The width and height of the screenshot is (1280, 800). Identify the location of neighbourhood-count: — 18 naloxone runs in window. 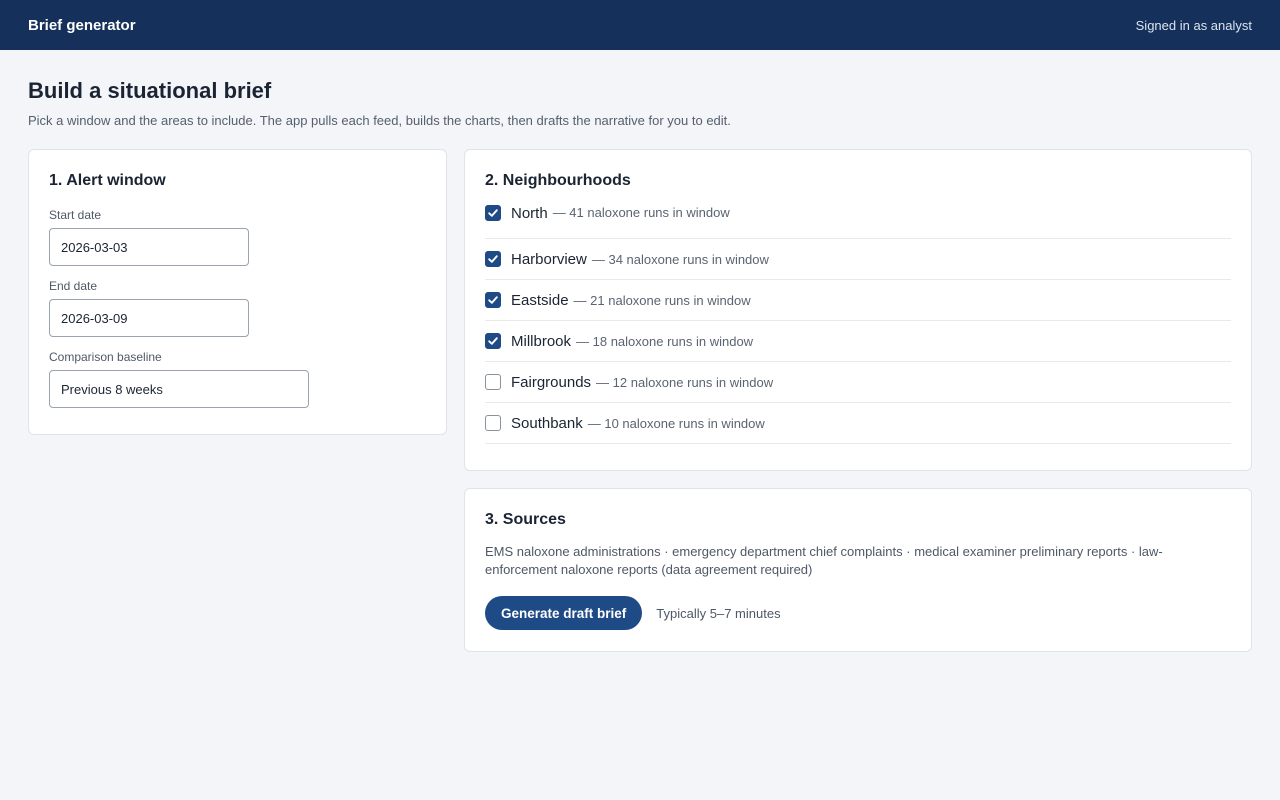
(665, 341).